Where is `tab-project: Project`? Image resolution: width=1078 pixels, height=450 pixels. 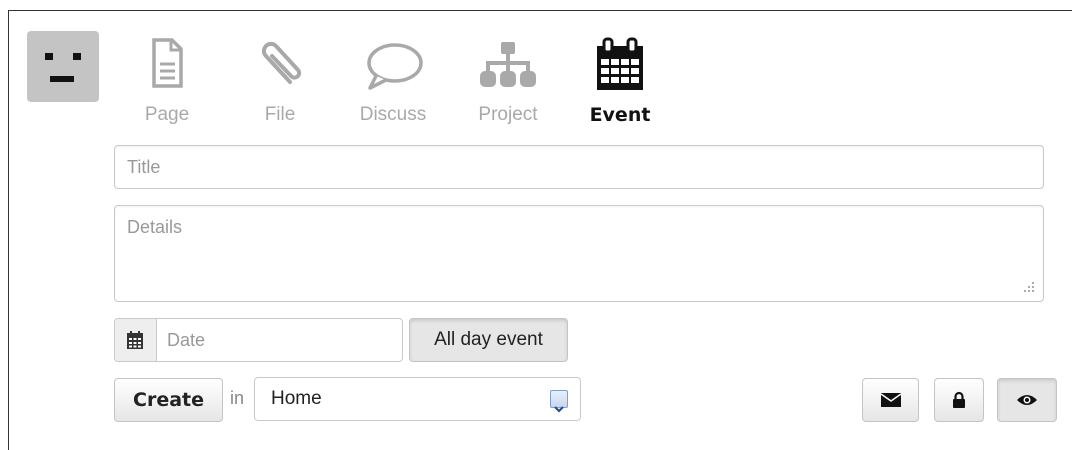 tab-project: Project is located at coordinates (508, 81).